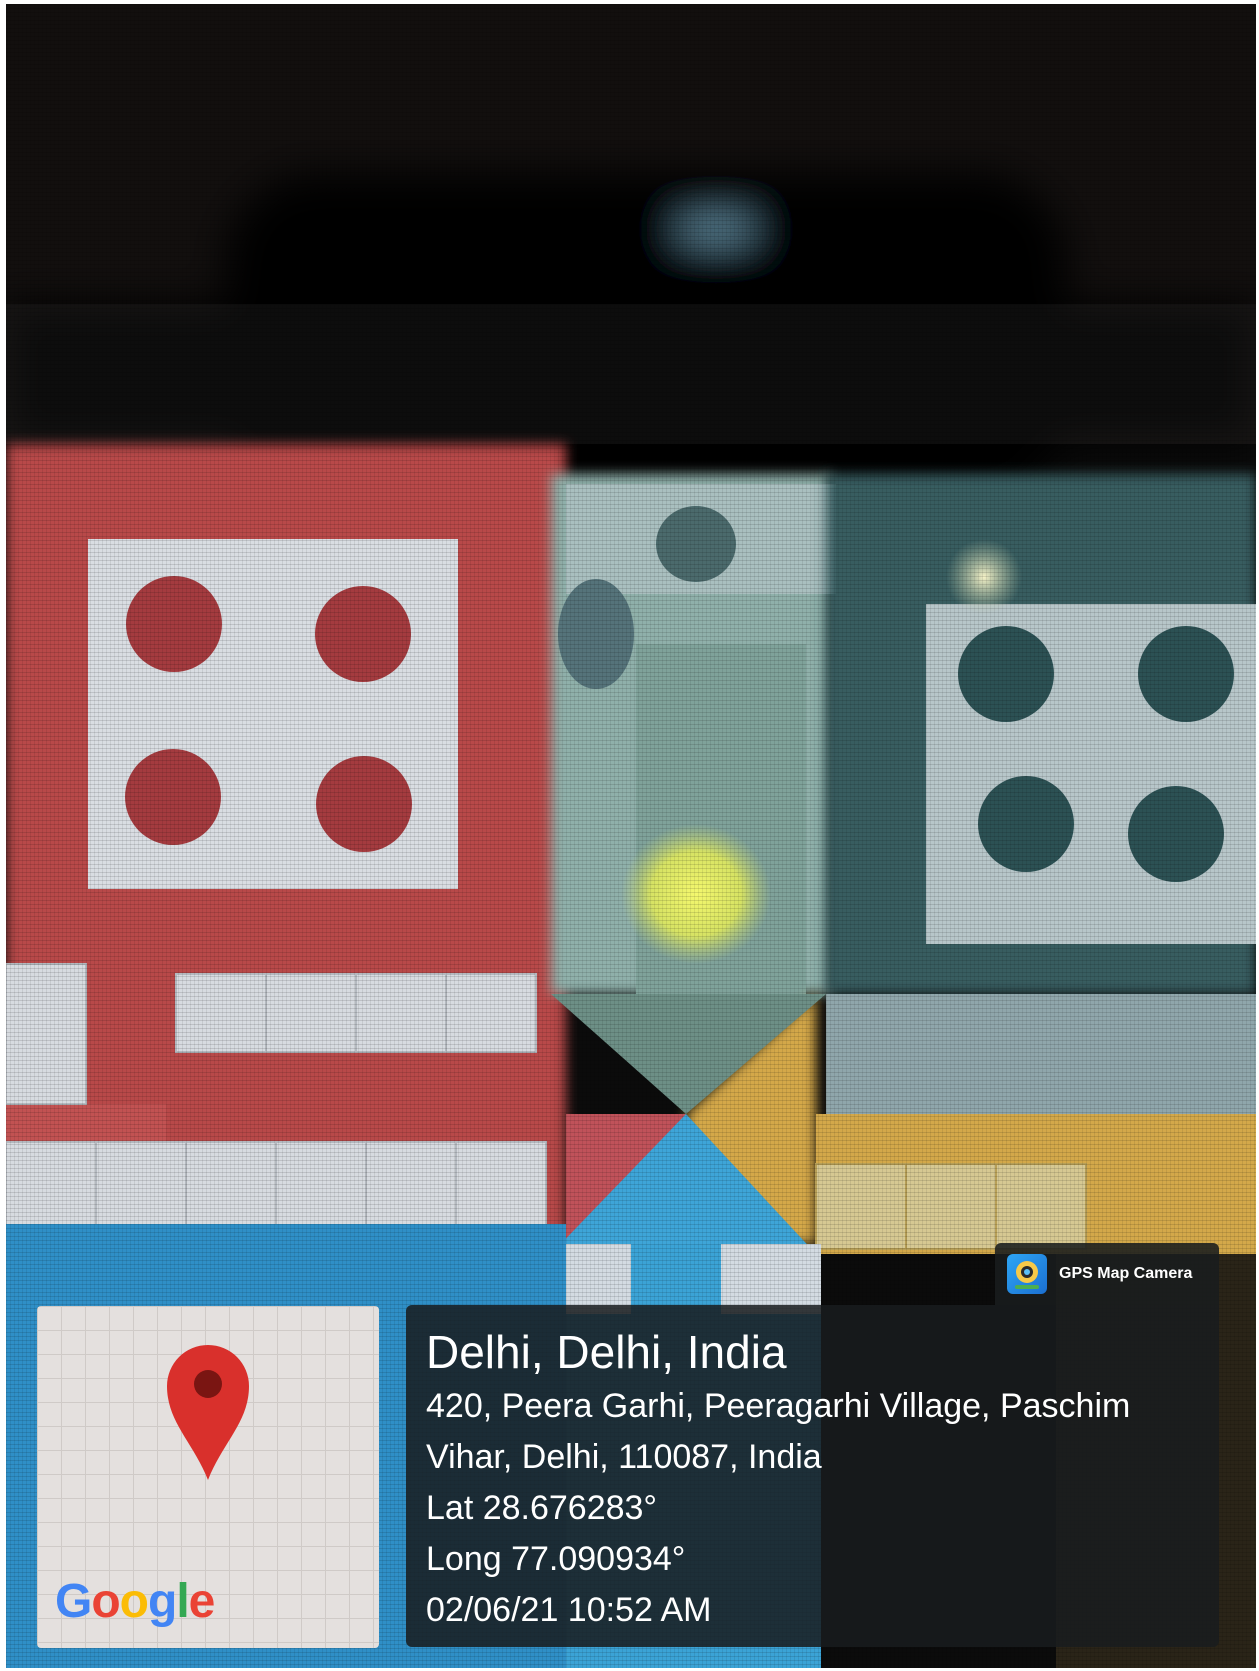  Describe the element at coordinates (606, 1352) in the screenshot. I see `location-city: Delhi, Delhi, India` at that location.